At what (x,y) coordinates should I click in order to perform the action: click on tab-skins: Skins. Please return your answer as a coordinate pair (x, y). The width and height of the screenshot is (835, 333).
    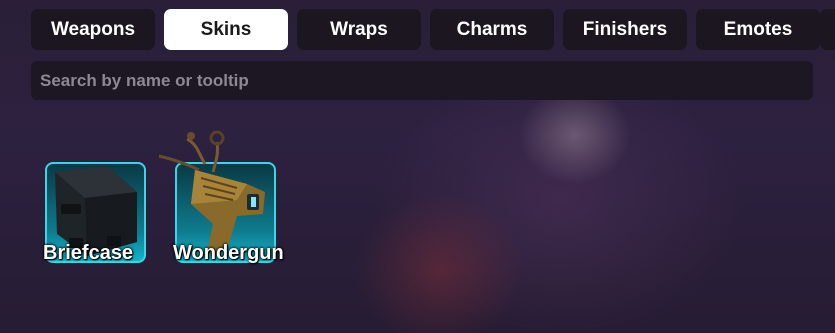
    Looking at the image, I should click on (226, 29).